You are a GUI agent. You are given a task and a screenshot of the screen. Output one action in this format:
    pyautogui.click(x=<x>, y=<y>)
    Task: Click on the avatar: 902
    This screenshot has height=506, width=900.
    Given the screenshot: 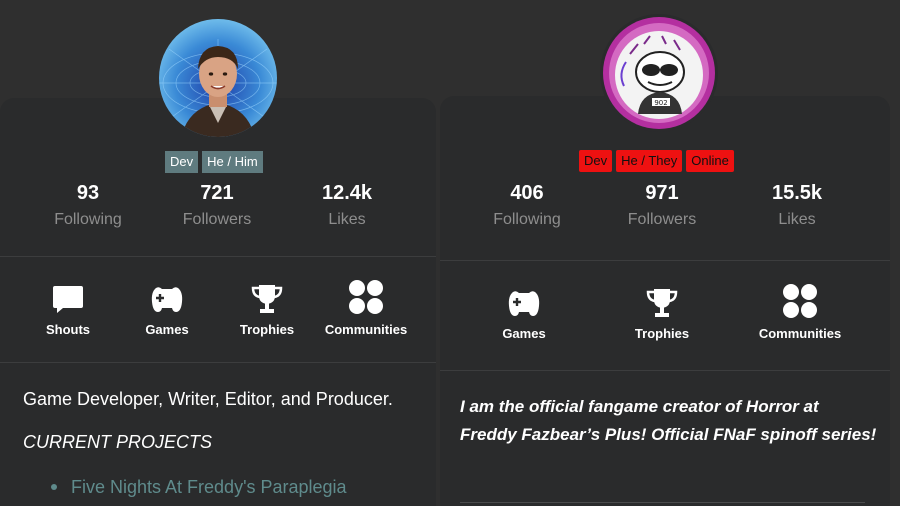 What is the action you would take?
    pyautogui.click(x=659, y=73)
    